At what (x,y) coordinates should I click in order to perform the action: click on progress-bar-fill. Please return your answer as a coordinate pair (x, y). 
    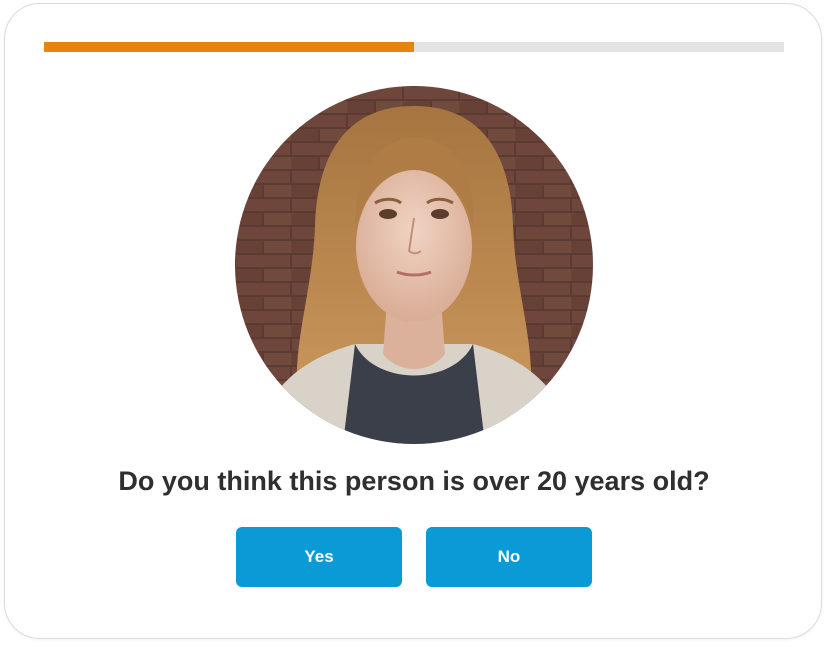
    Looking at the image, I should click on (229, 47).